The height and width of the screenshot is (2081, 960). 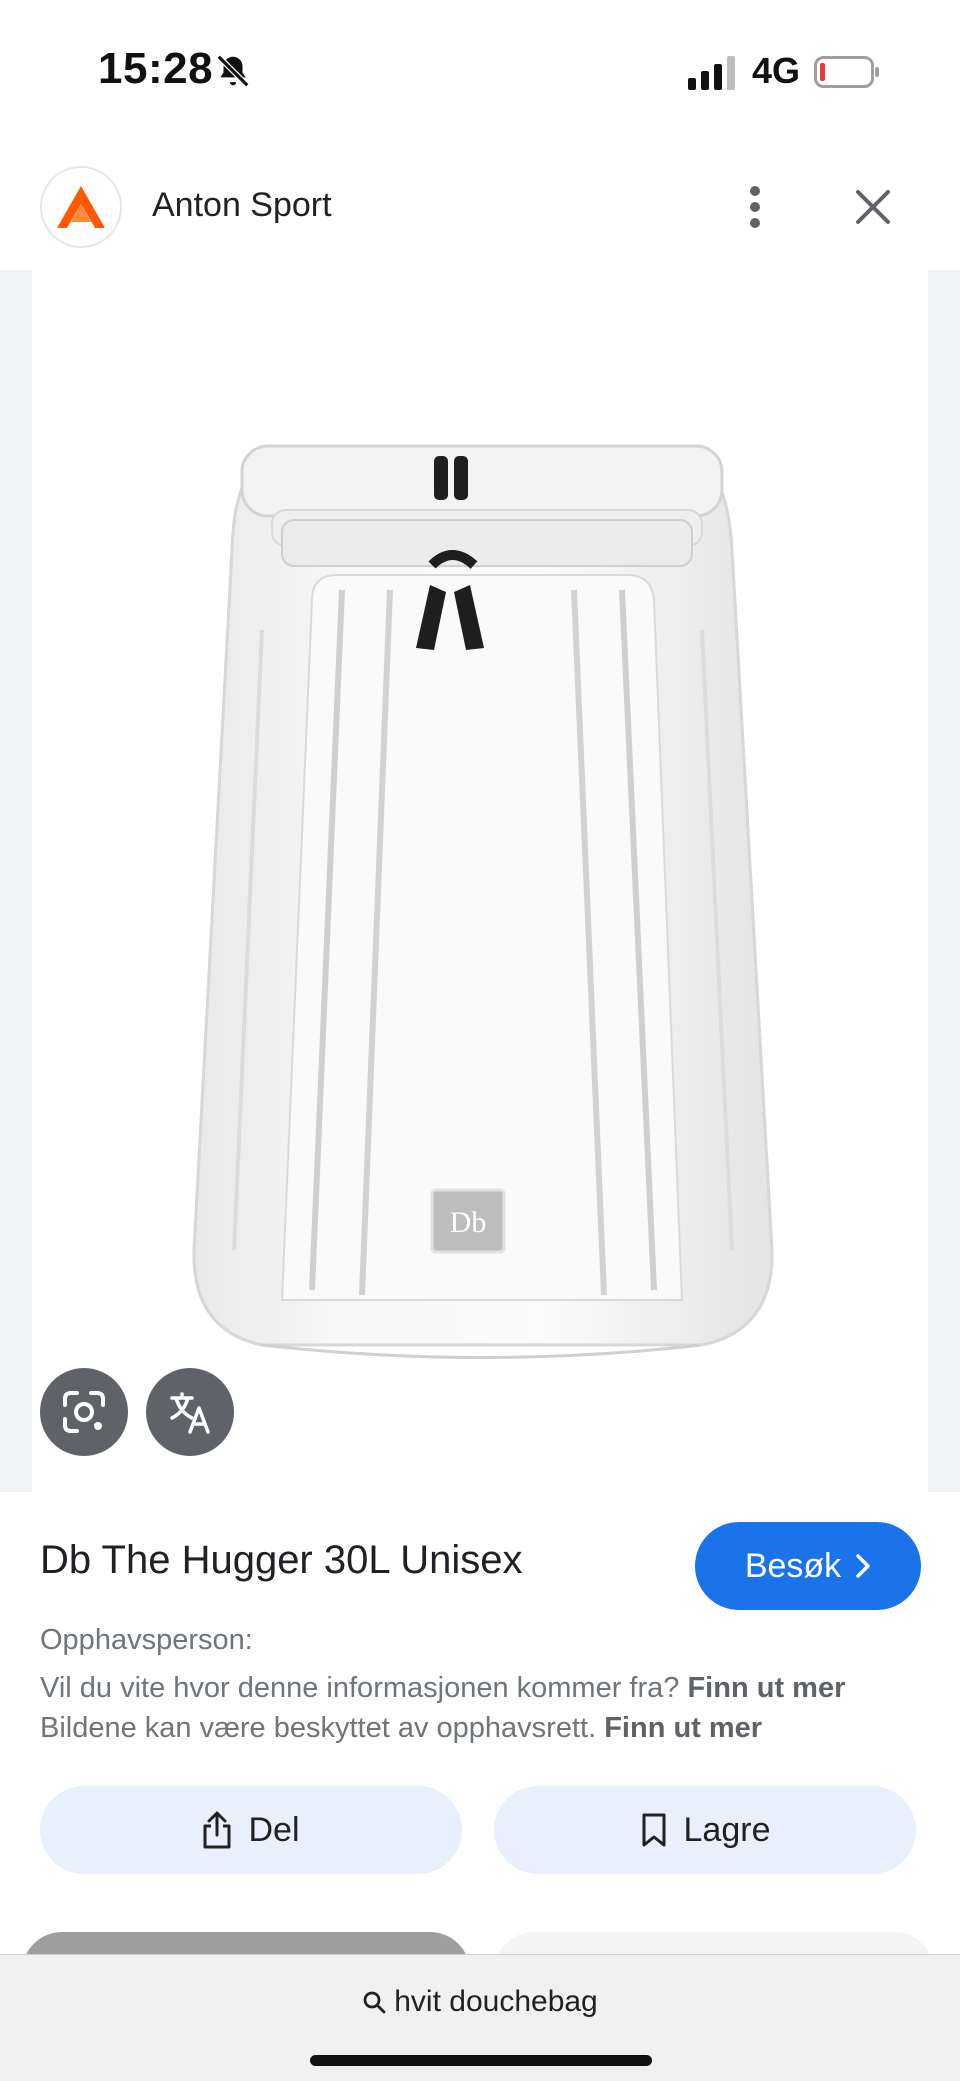 I want to click on status-bar: 15:28 4G, so click(x=480, y=70).